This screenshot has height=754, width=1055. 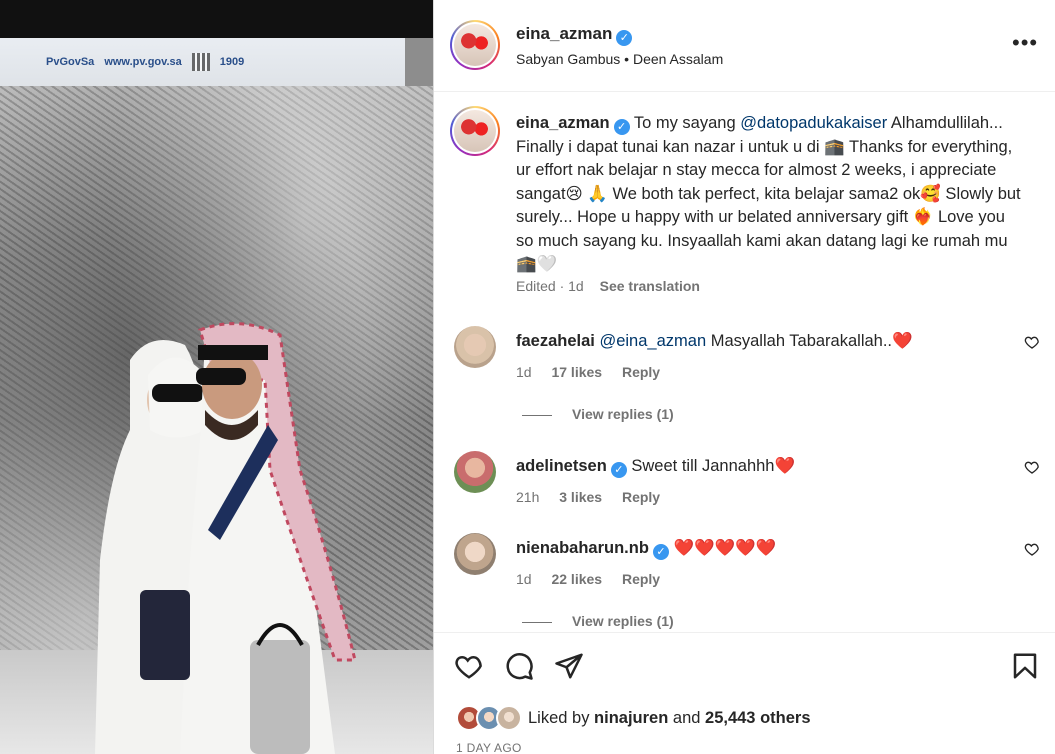 I want to click on comment-icon, so click(x=519, y=666).